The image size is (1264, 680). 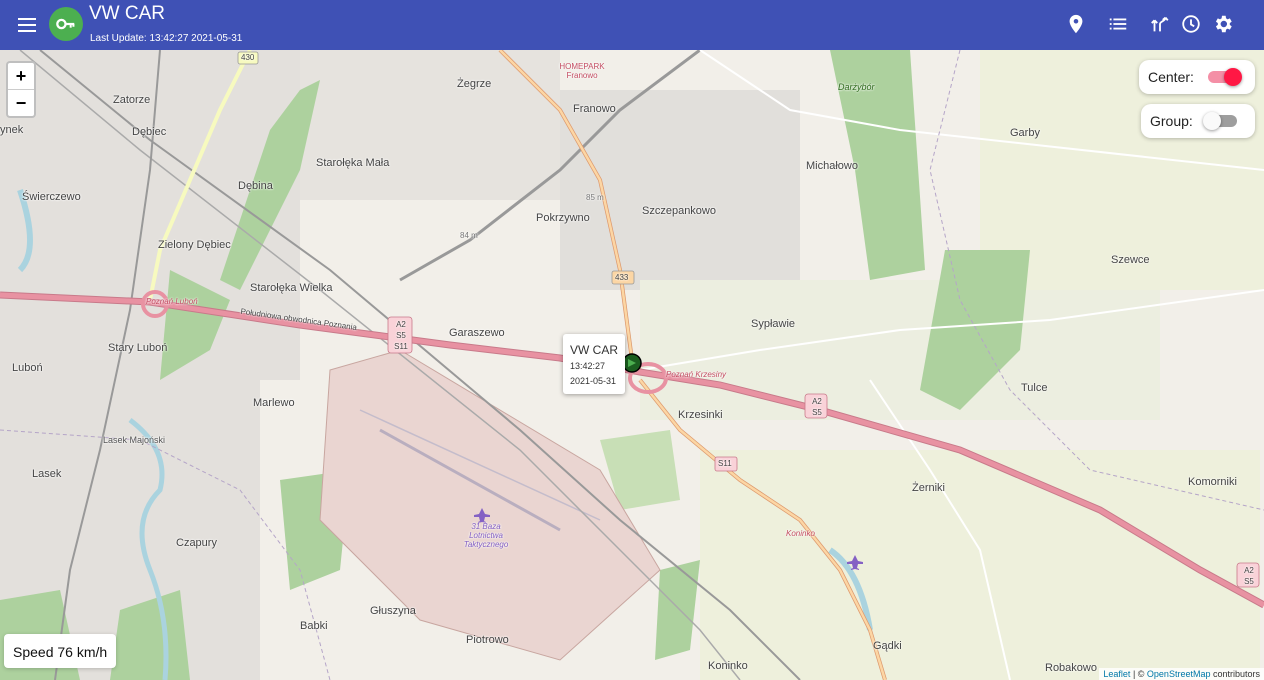 What do you see at coordinates (255, 186) in the screenshot?
I see `place-label: Dębina` at bounding box center [255, 186].